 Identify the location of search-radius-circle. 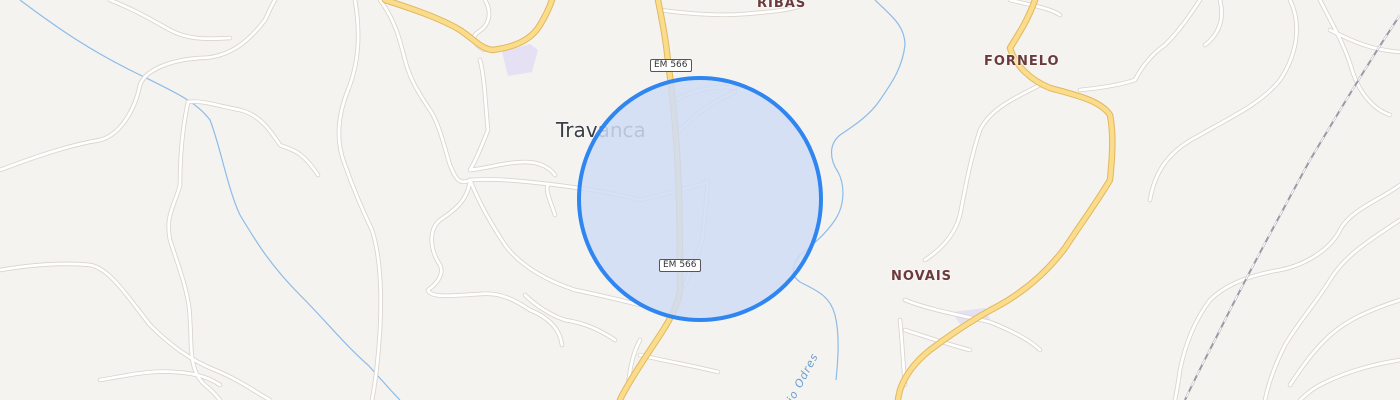
(700, 199).